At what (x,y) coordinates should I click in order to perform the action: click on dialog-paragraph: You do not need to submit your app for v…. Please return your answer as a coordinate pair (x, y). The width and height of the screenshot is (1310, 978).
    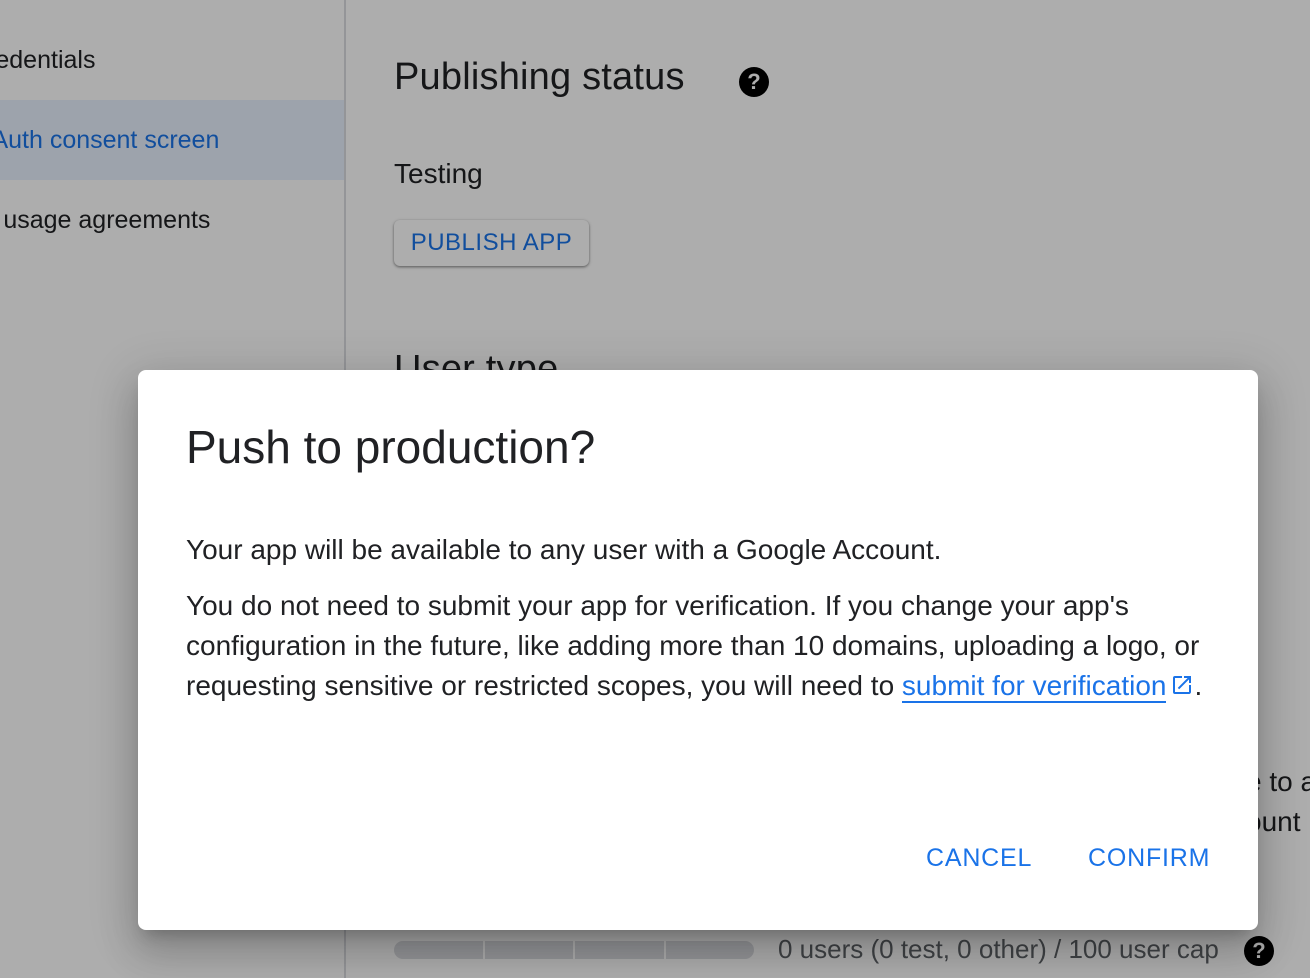
    Looking at the image, I should click on (701, 647).